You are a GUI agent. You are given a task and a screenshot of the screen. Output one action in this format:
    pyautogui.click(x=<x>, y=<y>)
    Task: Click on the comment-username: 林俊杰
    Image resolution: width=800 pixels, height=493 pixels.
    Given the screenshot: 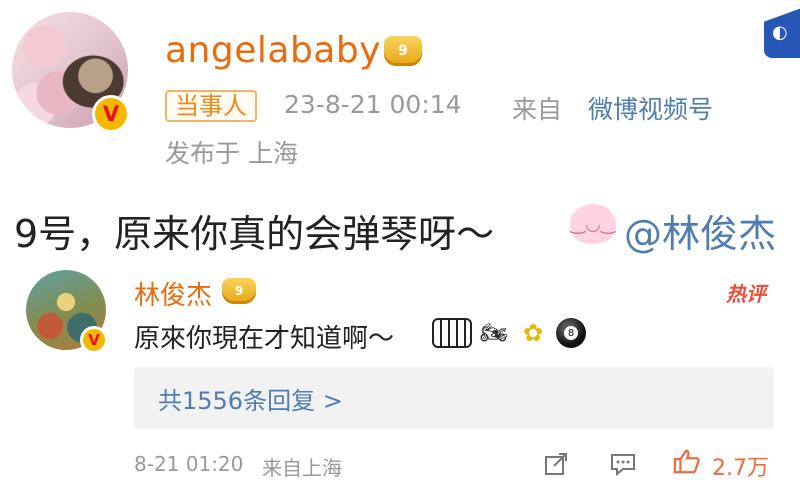 What is the action you would take?
    pyautogui.click(x=173, y=293)
    